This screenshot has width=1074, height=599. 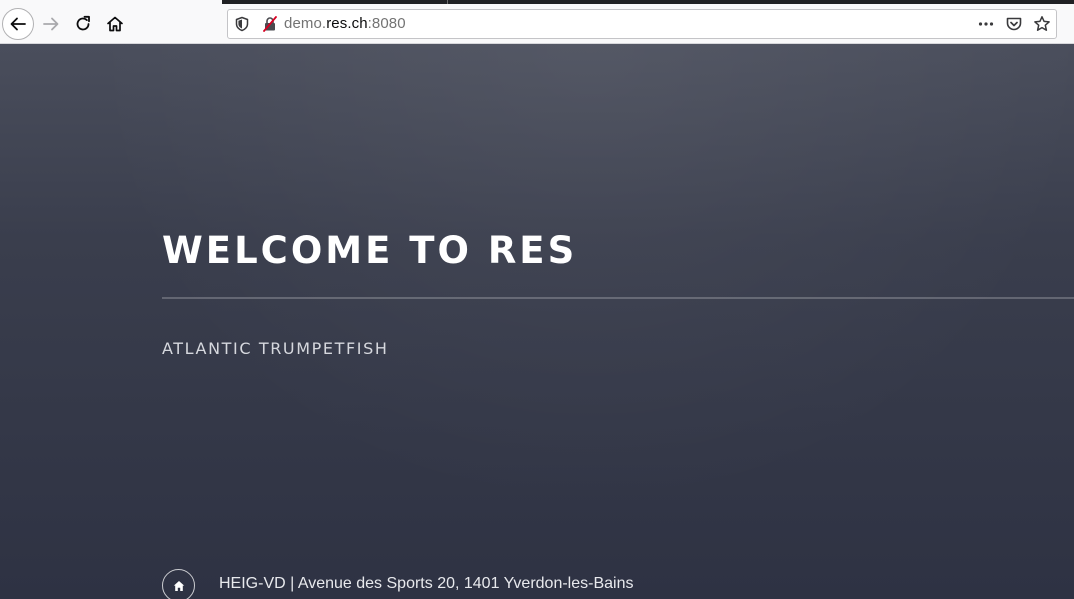 I want to click on browser-toolbar: demo.res.ch:8080, so click(x=537, y=22).